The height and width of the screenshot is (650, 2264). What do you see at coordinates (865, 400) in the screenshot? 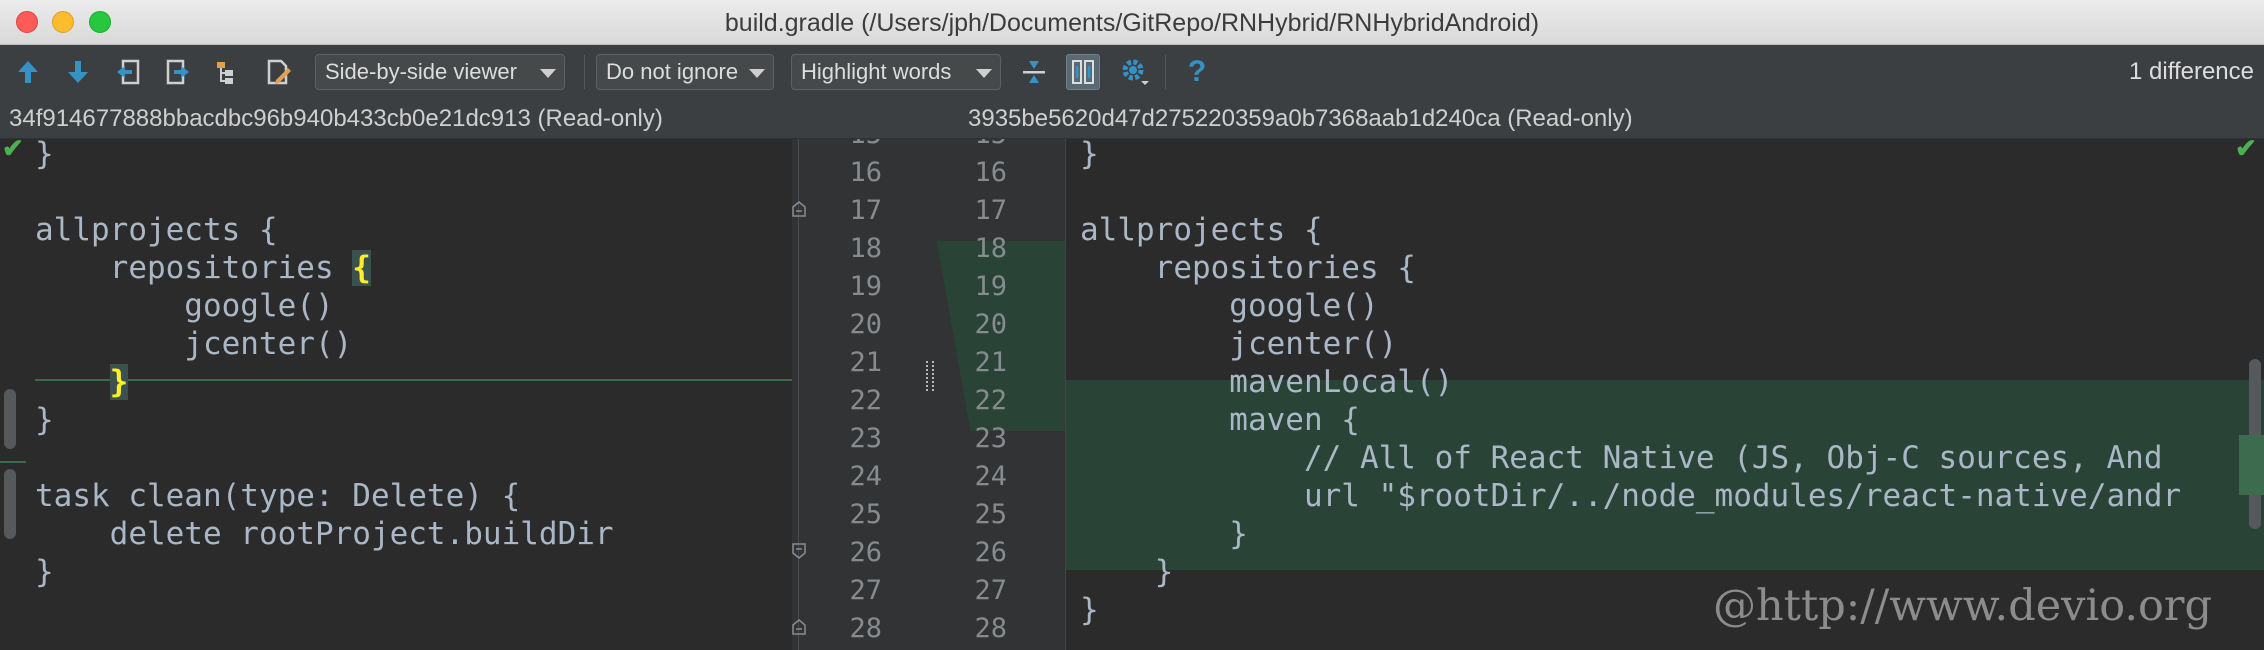
I see `left-line-number: 22` at bounding box center [865, 400].